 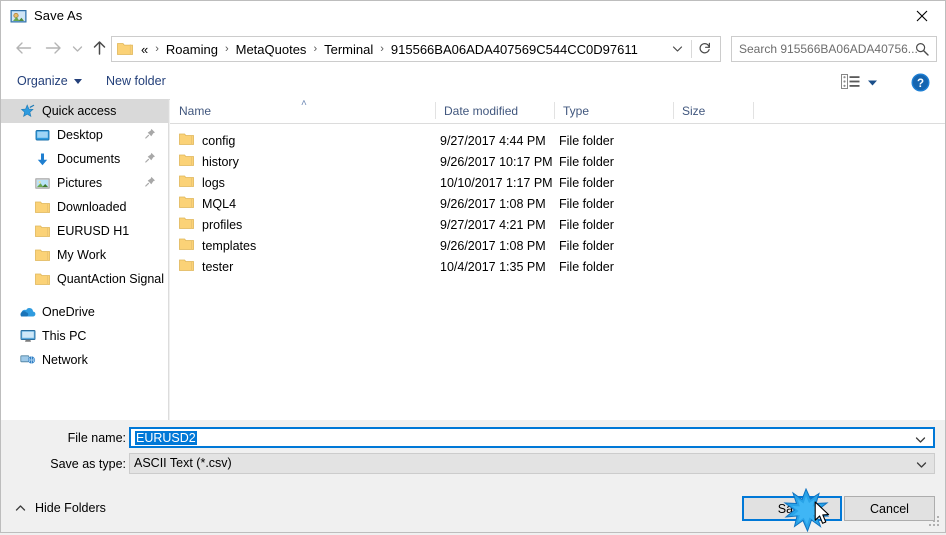 What do you see at coordinates (557, 203) in the screenshot?
I see `table-row: MQL4 9/26/2017 1:08 PM File folder` at bounding box center [557, 203].